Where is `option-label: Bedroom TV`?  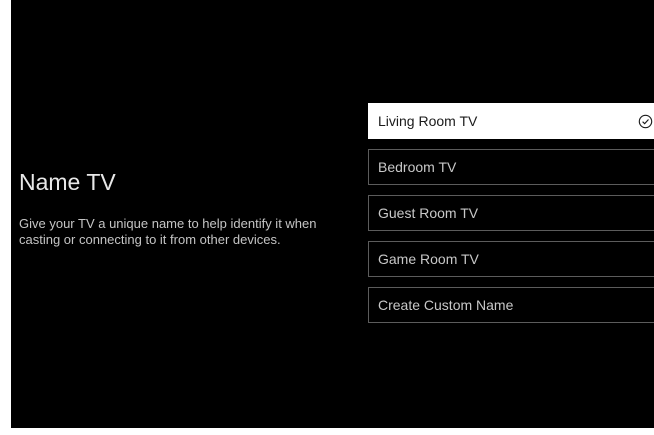 option-label: Bedroom TV is located at coordinates (417, 167).